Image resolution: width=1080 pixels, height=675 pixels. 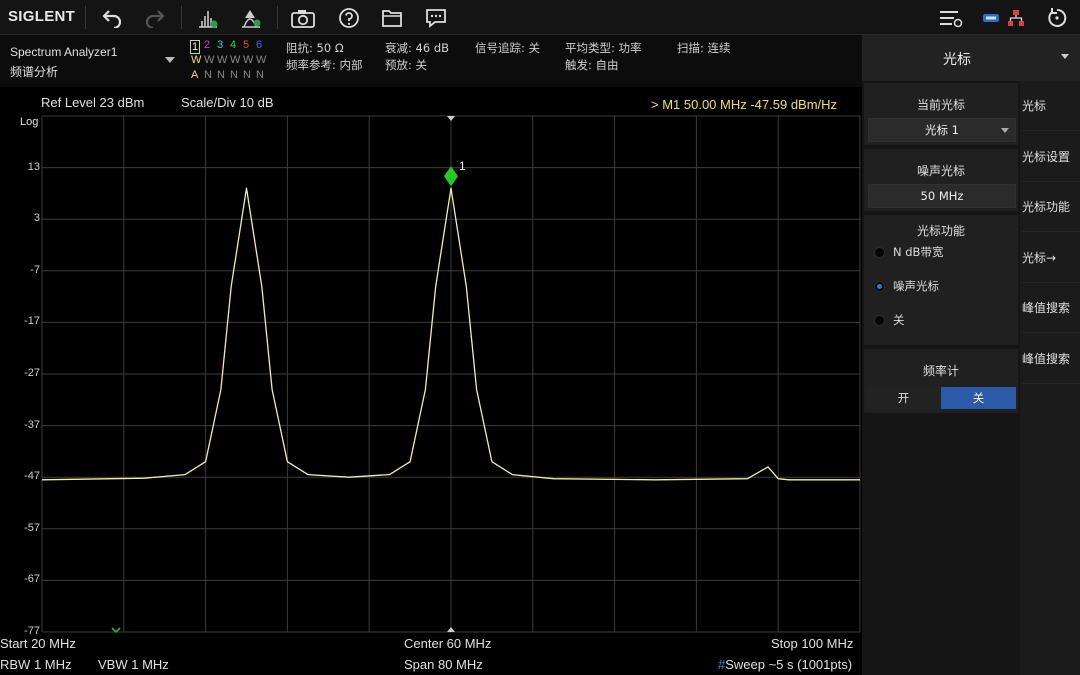 I want to click on mode-subtitle: 频谱分析, so click(x=34, y=72).